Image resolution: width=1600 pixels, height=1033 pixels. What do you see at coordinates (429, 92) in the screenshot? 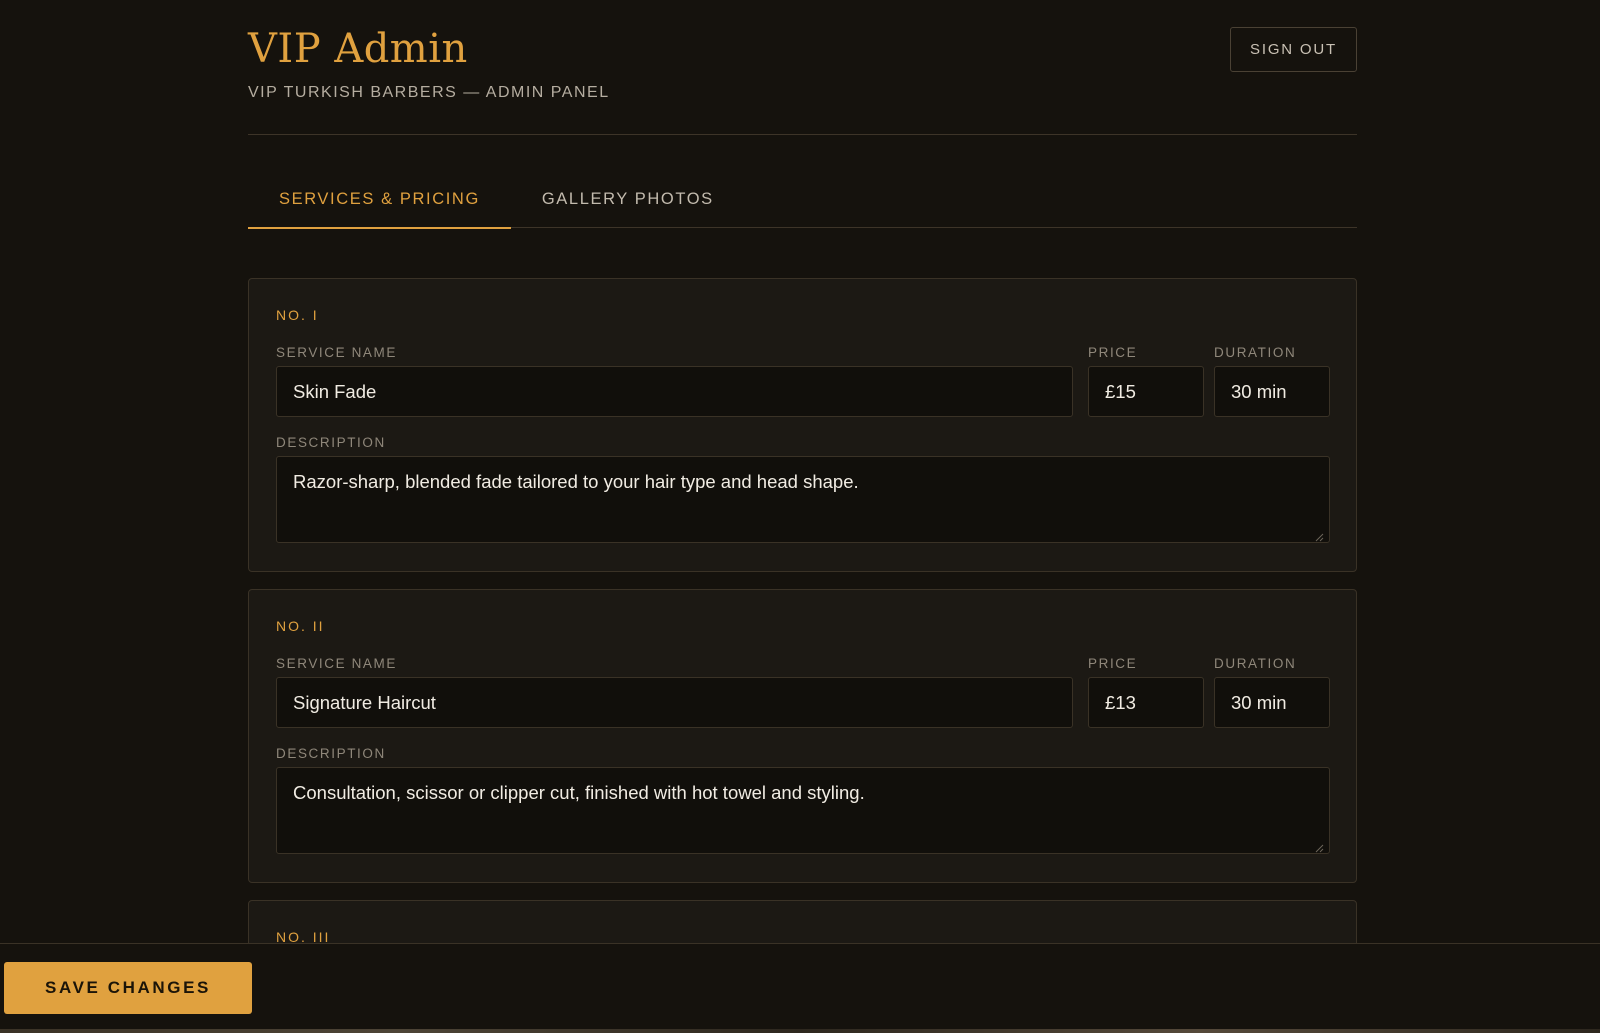
I see `page-subtitle: VIP TURKISH BARBERS — ADMIN PANEL` at bounding box center [429, 92].